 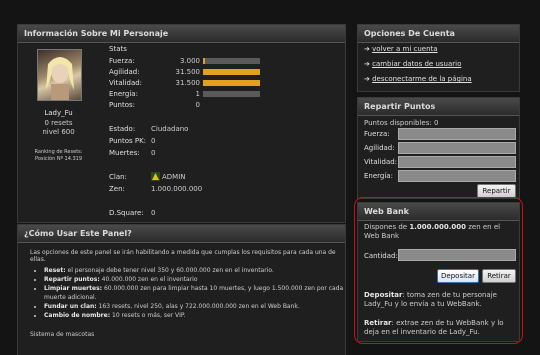 I want to click on avatar, so click(x=59, y=75).